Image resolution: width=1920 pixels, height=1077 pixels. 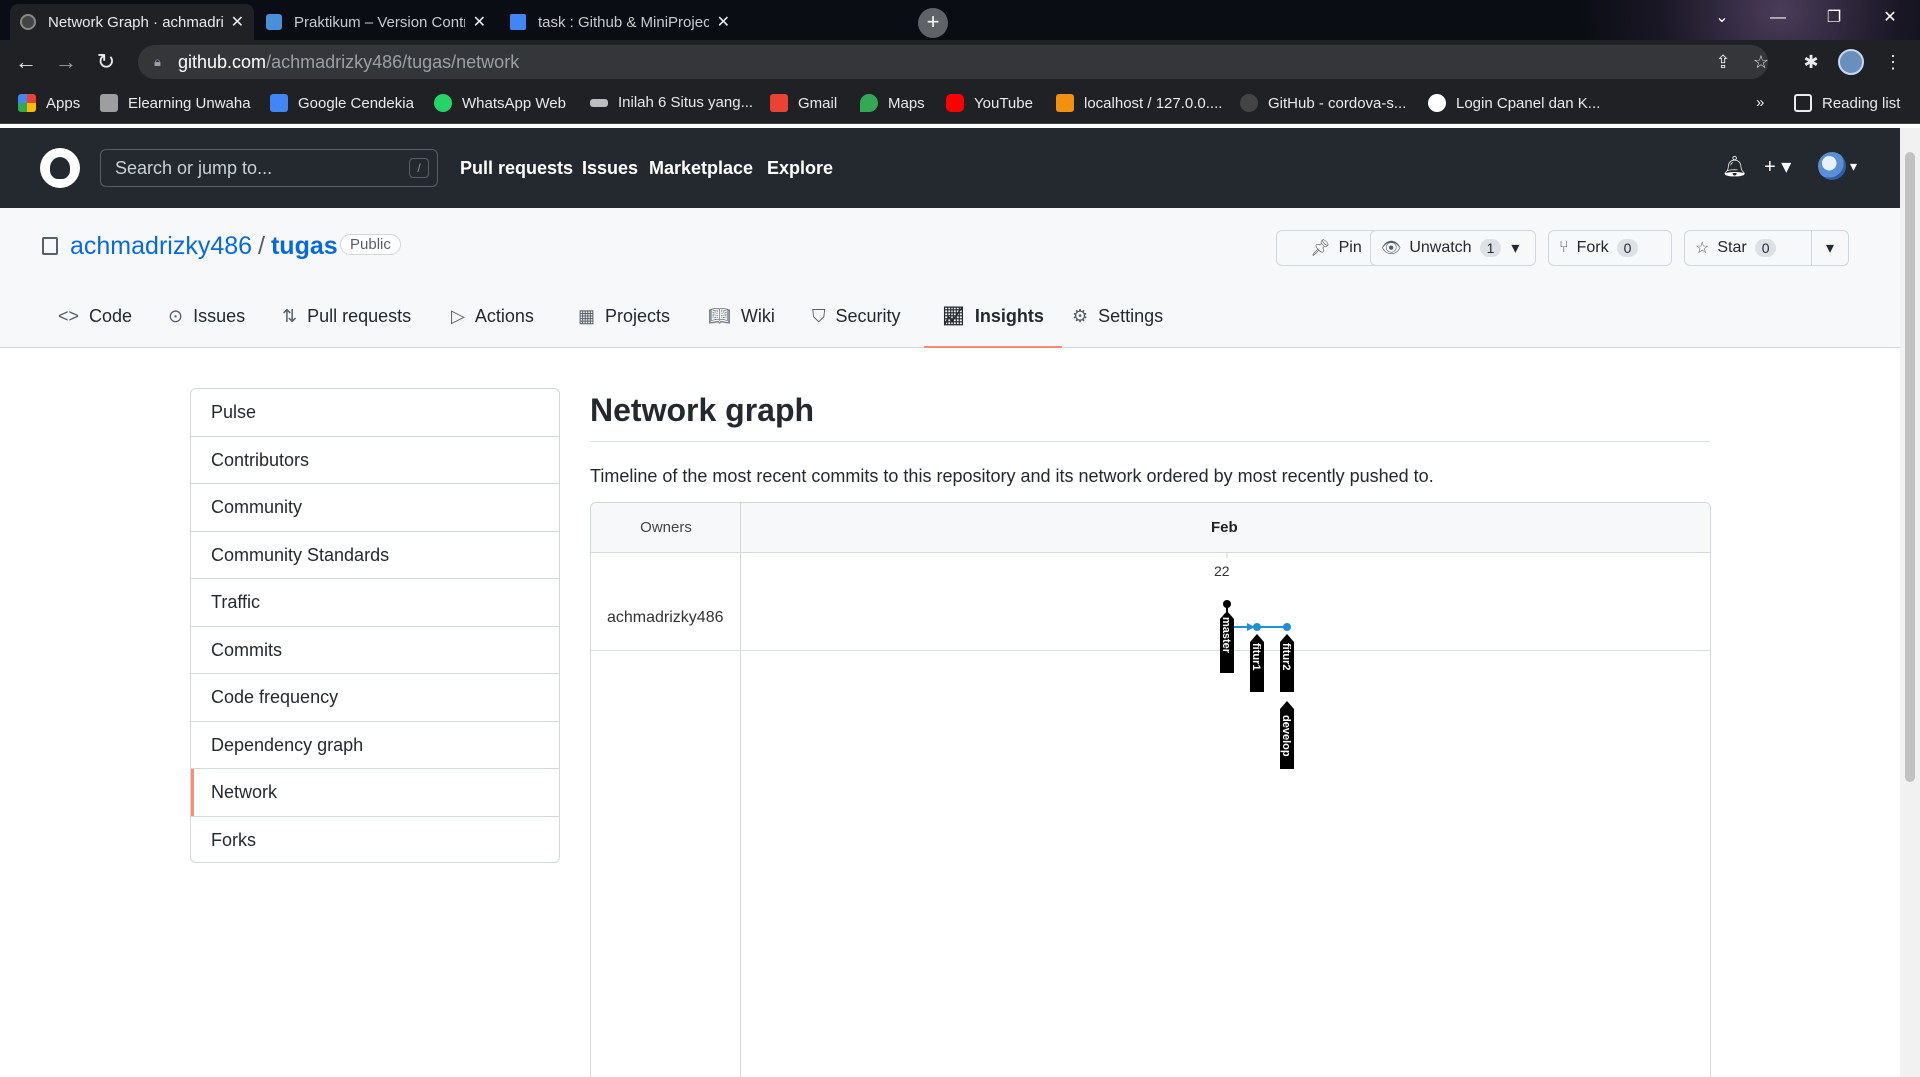 What do you see at coordinates (1761, 62) in the screenshot?
I see `bookmark-star-icon: ☆` at bounding box center [1761, 62].